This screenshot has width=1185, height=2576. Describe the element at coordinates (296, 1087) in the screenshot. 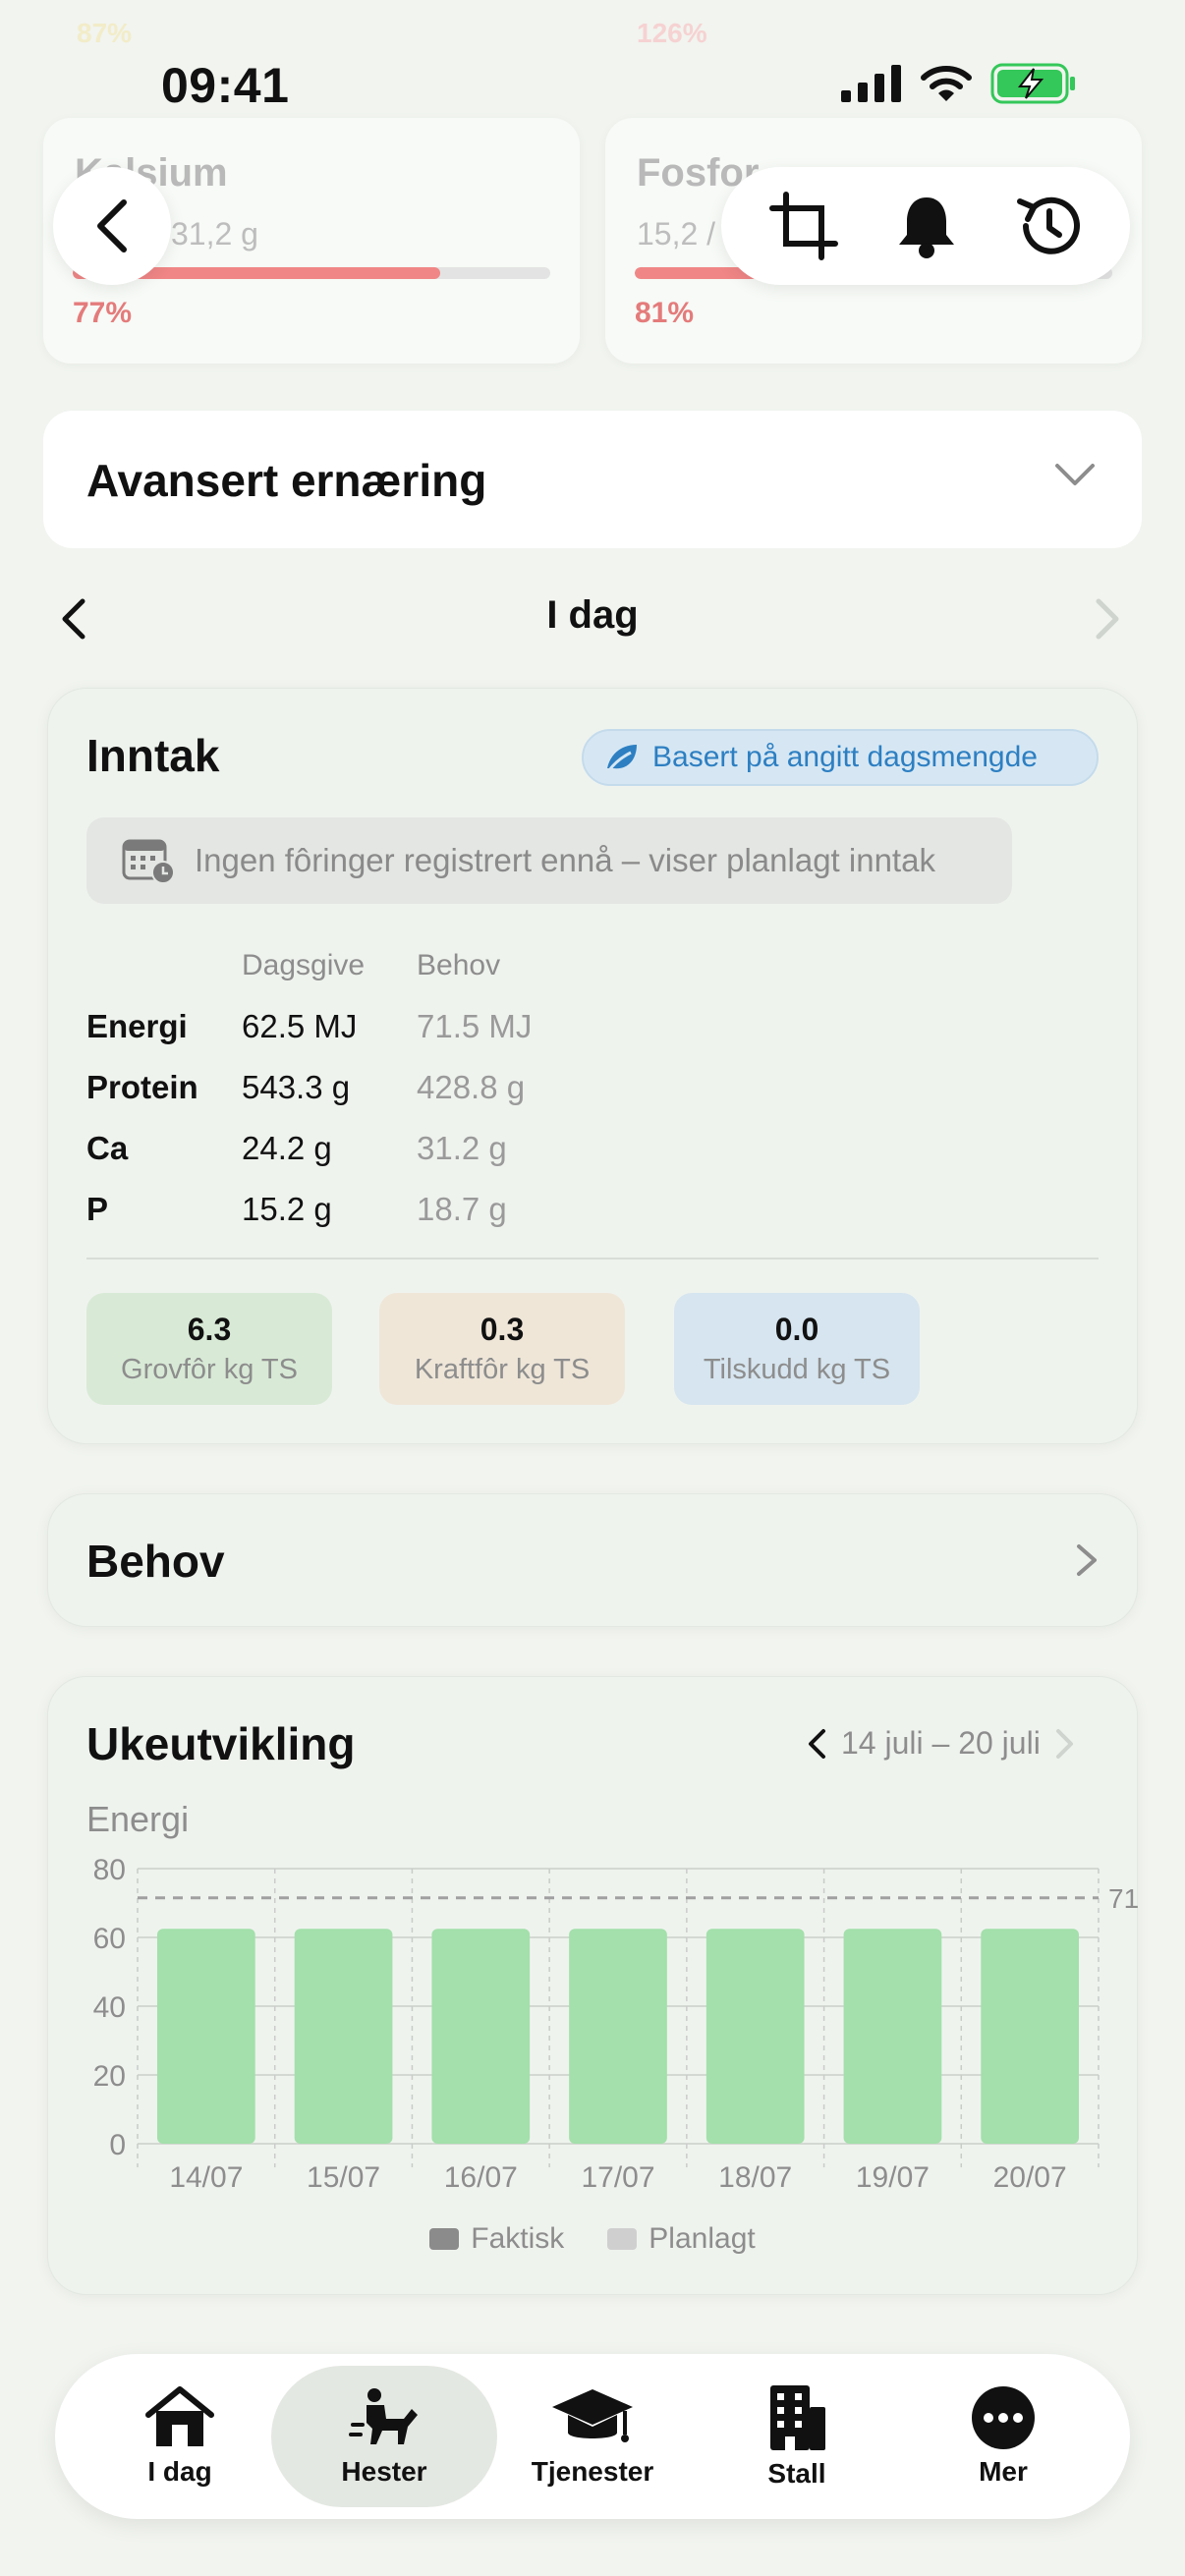

I see `nutrient-daily: 543.3 g` at that location.